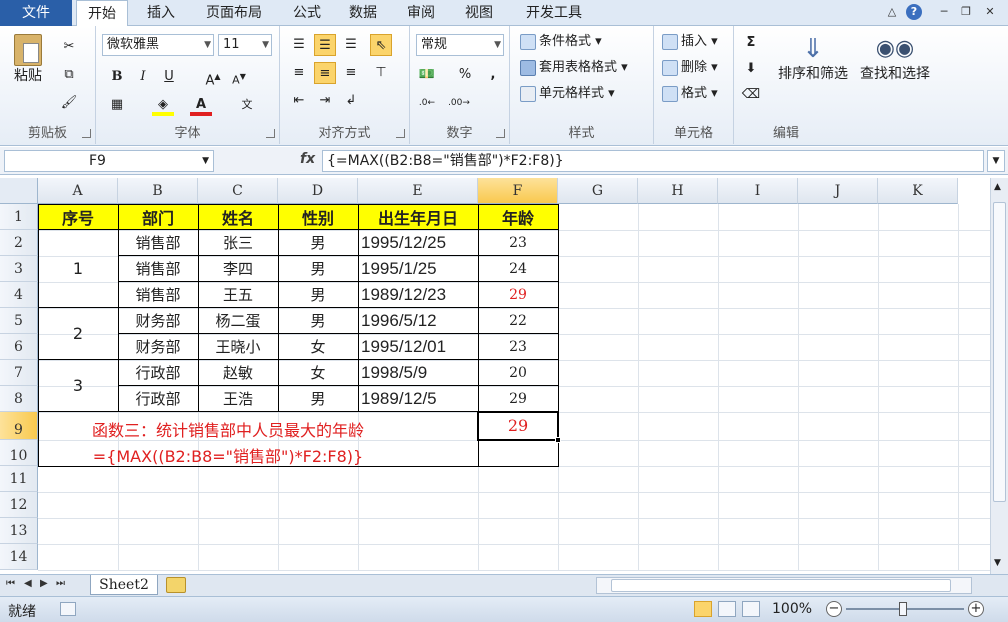 Image resolution: width=1008 pixels, height=622 pixels. What do you see at coordinates (351, 73) in the screenshot?
I see `align-right-icon: ≡` at bounding box center [351, 73].